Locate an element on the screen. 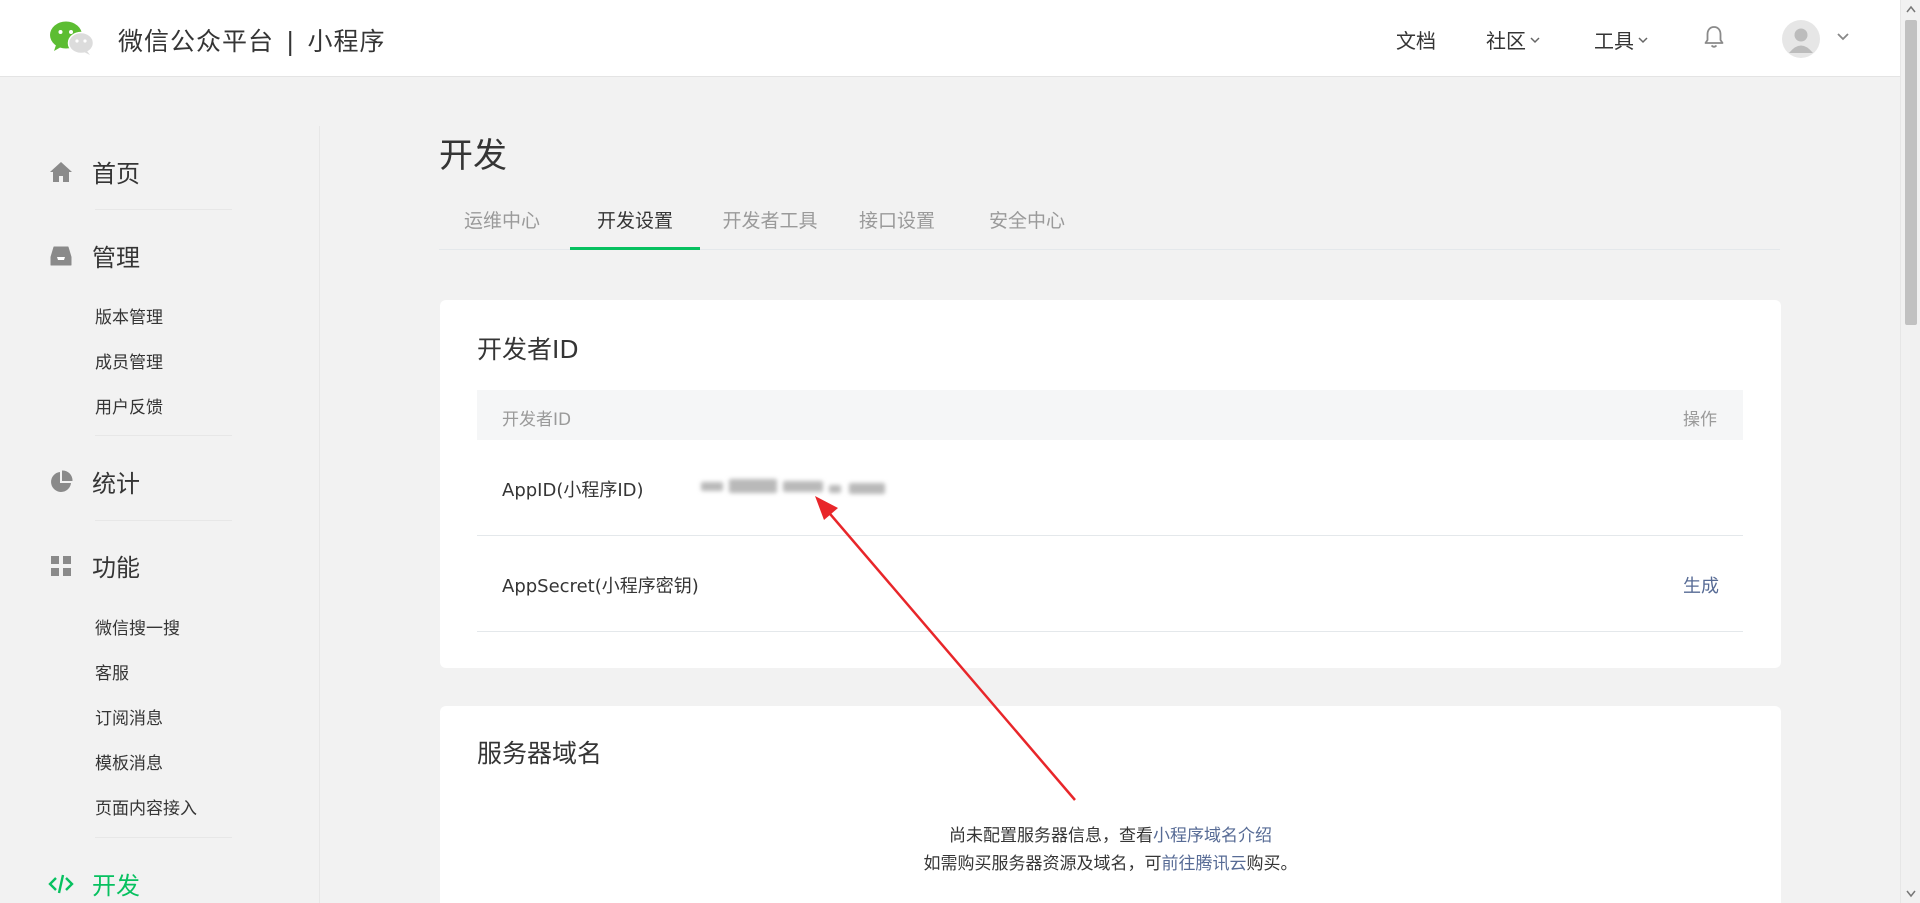 This screenshot has height=903, width=1920. avatar is located at coordinates (1801, 39).